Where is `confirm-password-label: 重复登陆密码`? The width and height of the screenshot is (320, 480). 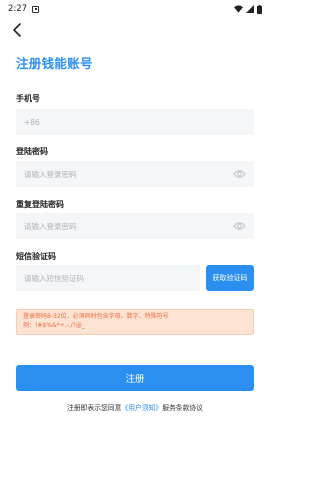
confirm-password-label: 重复登陆密码 is located at coordinates (40, 204).